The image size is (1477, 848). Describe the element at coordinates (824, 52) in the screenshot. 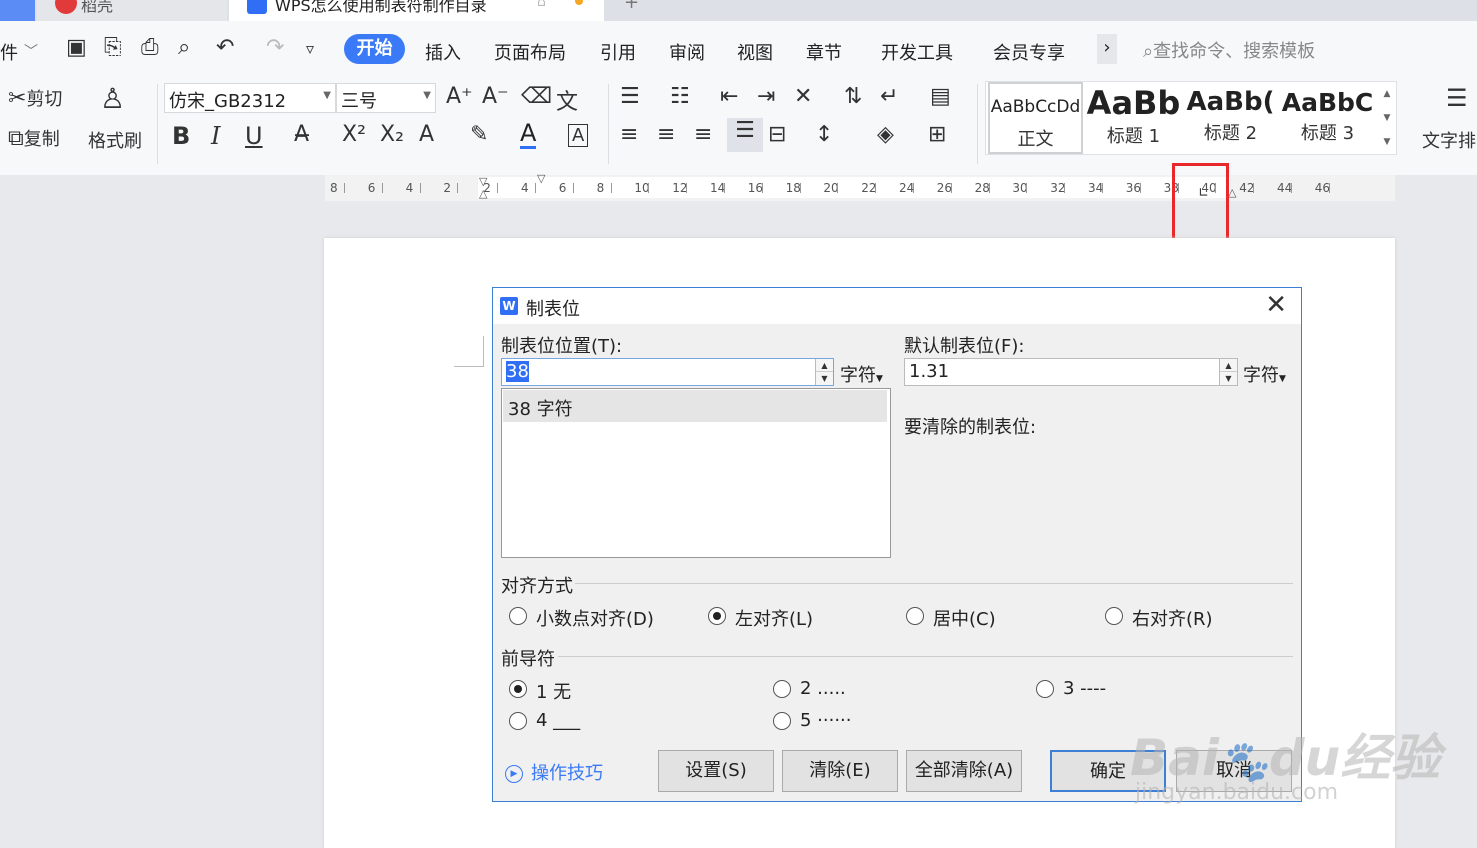

I see `menu-section: 章节` at that location.